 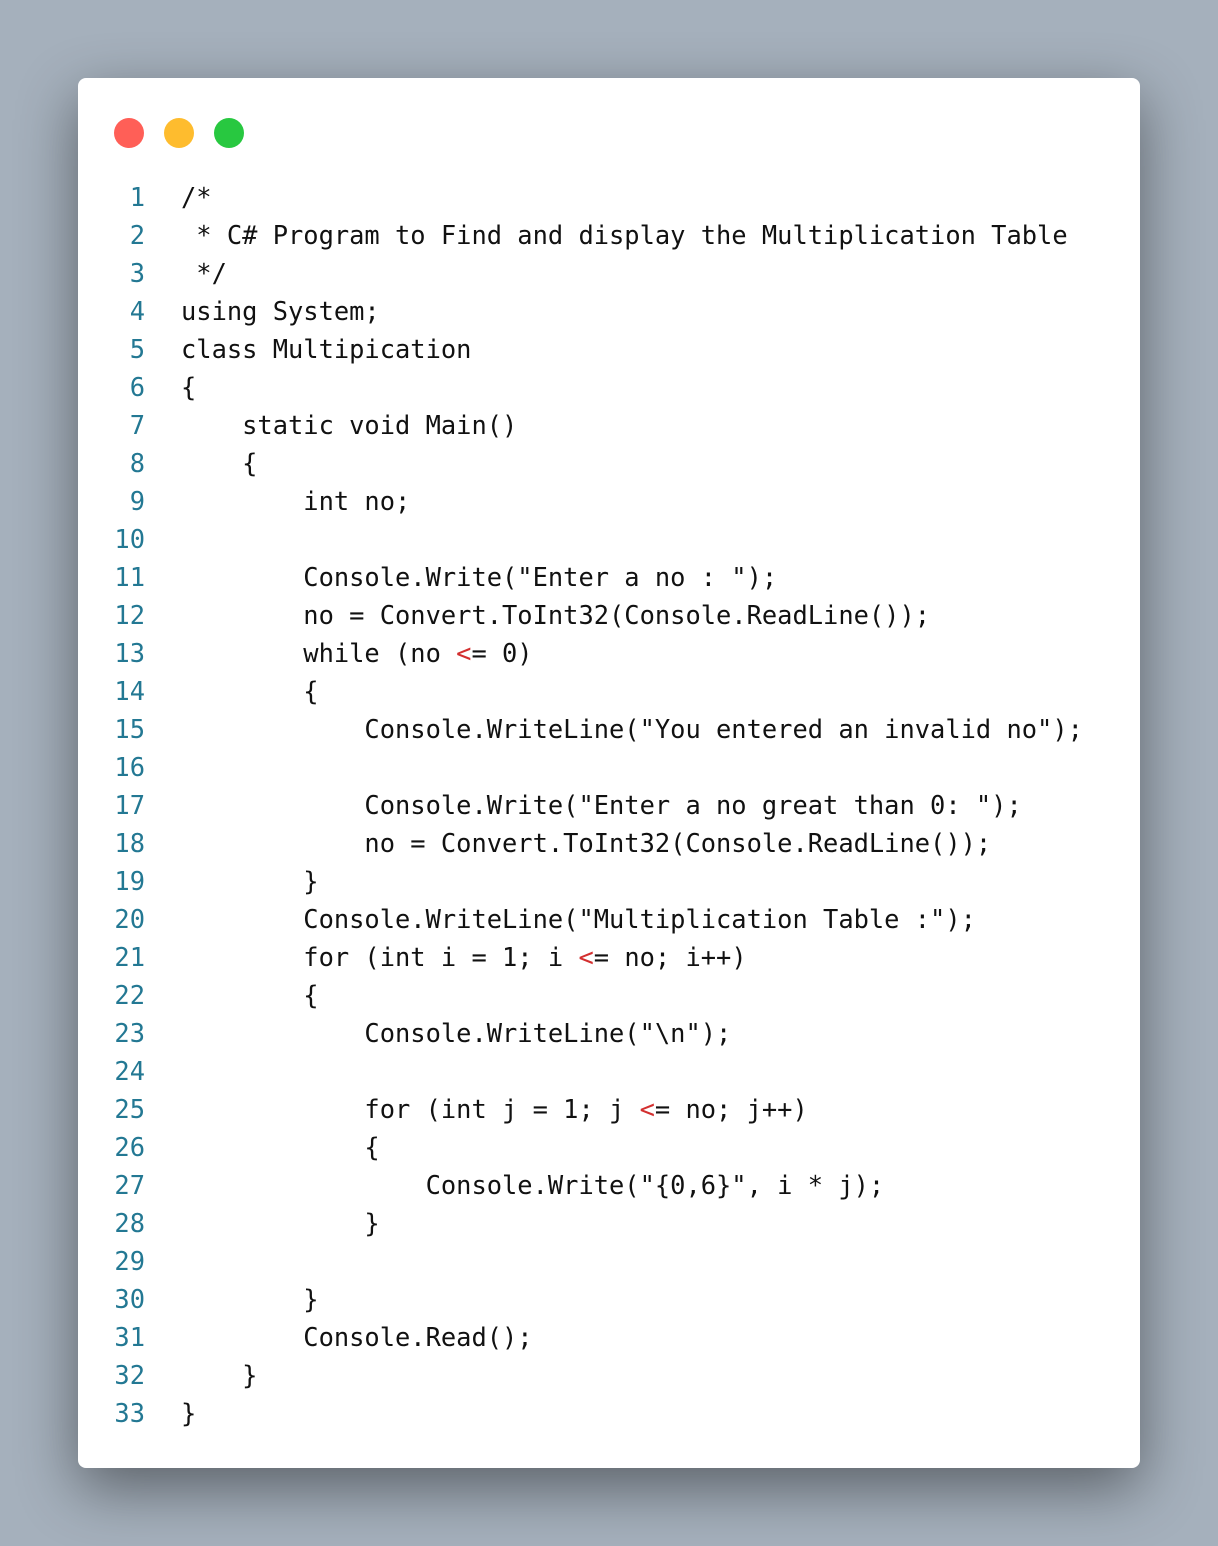 I want to click on code-line: 3 */, so click(x=609, y=273).